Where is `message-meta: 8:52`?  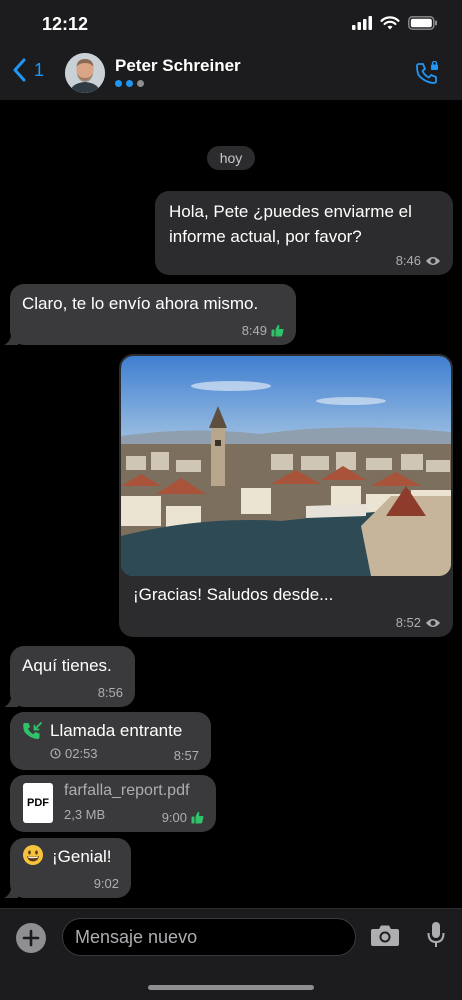
message-meta: 8:52 is located at coordinates (418, 622).